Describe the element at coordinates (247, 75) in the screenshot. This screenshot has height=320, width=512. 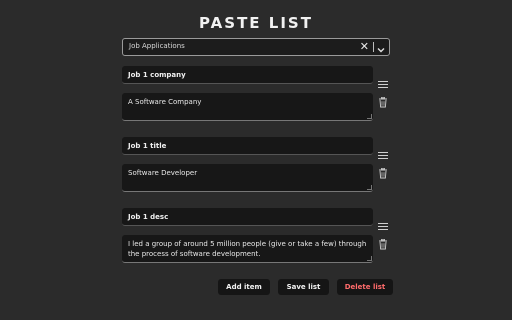
I see `item-title-input: Job 1 company` at that location.